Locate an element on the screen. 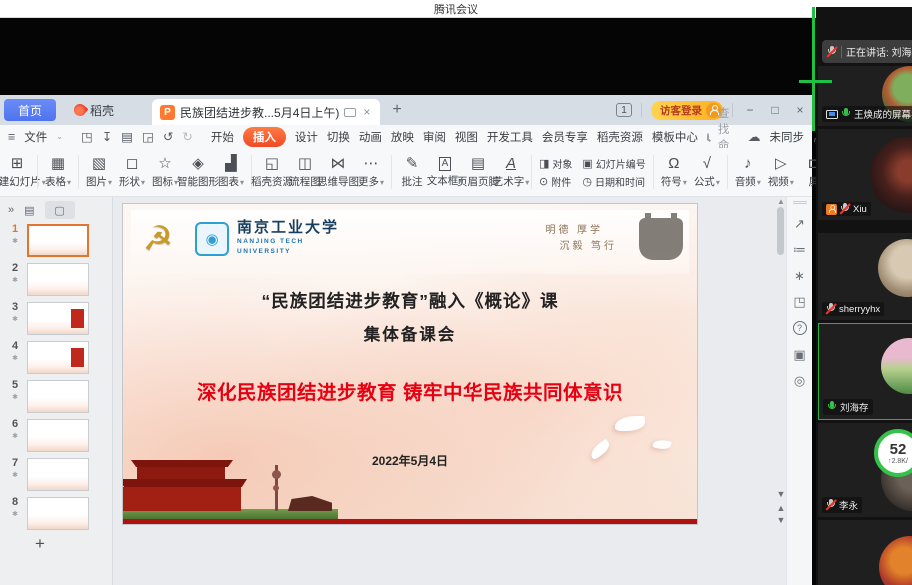  slide-thumbnail-6: 6 is located at coordinates (47, 435).